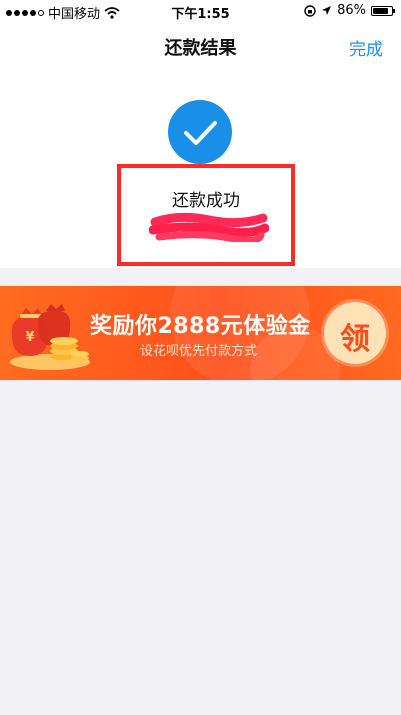  Describe the element at coordinates (200, 132) in the screenshot. I see `success-check-icon` at that location.